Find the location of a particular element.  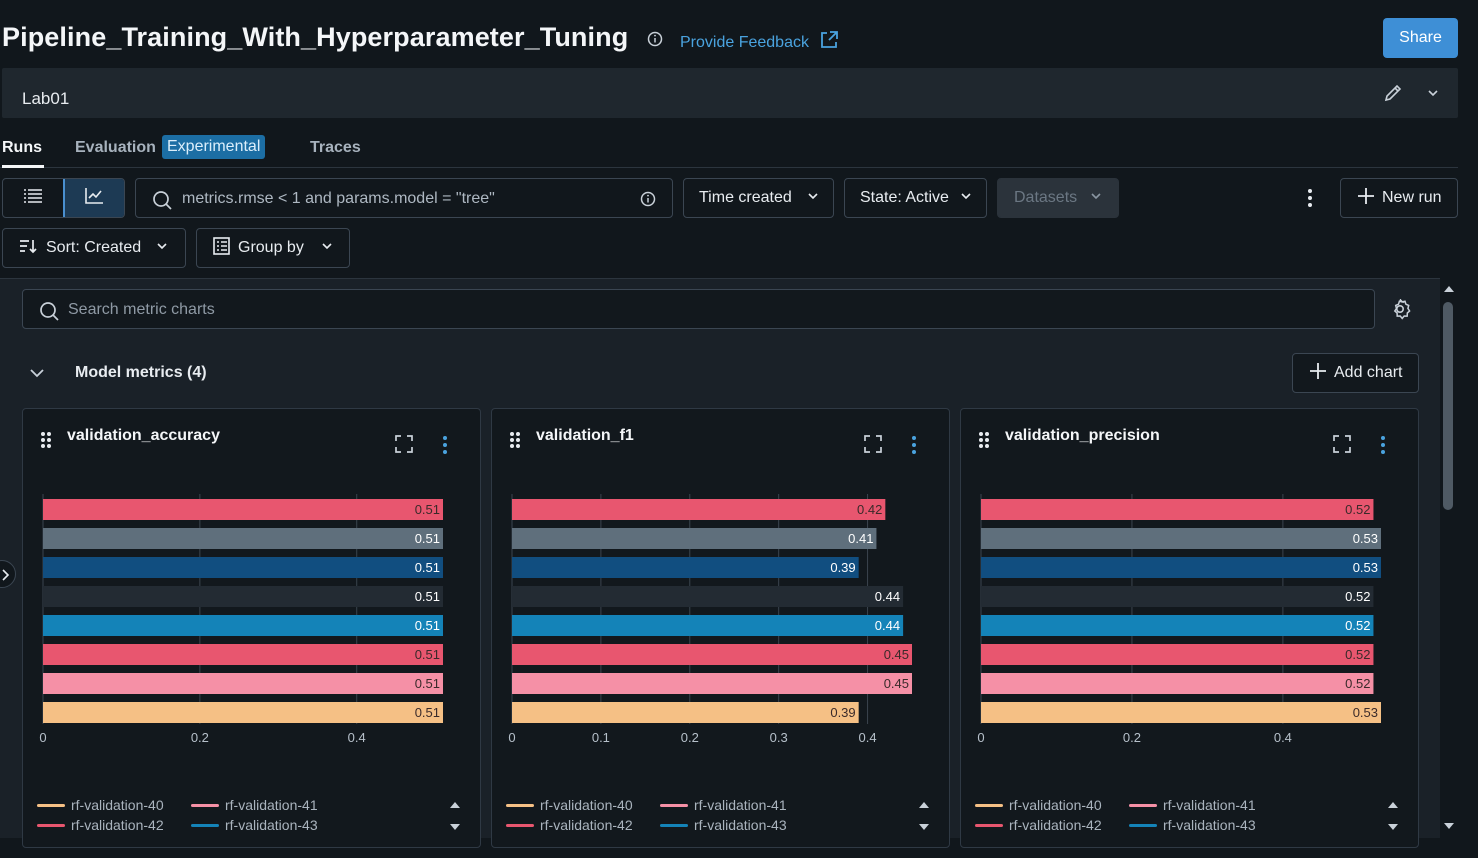

datasets-label: Datasets is located at coordinates (1046, 197).